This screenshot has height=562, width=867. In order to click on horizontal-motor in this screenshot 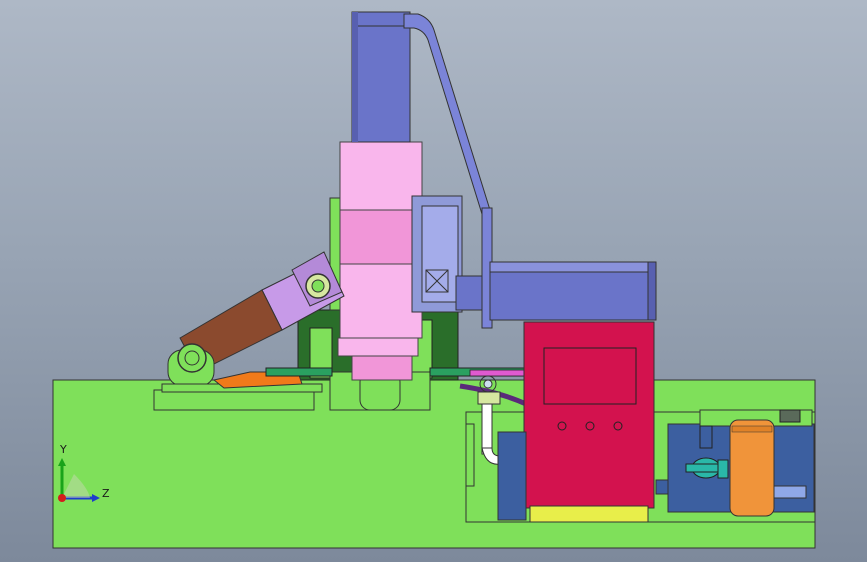, I will do `click(556, 268)`.